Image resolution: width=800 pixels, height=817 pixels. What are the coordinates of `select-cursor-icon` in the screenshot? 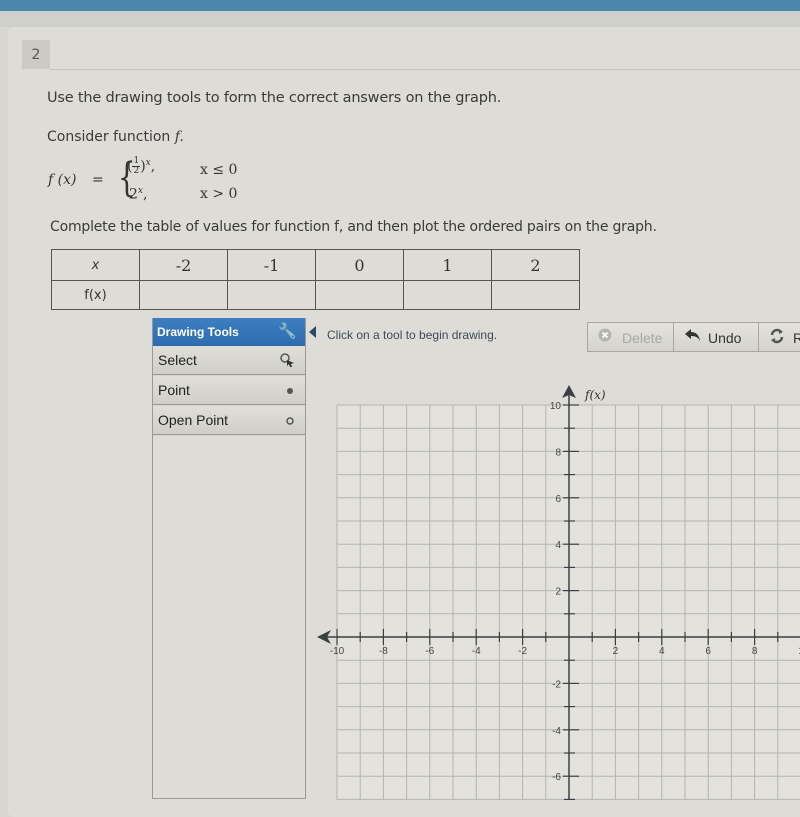 It's located at (287, 361).